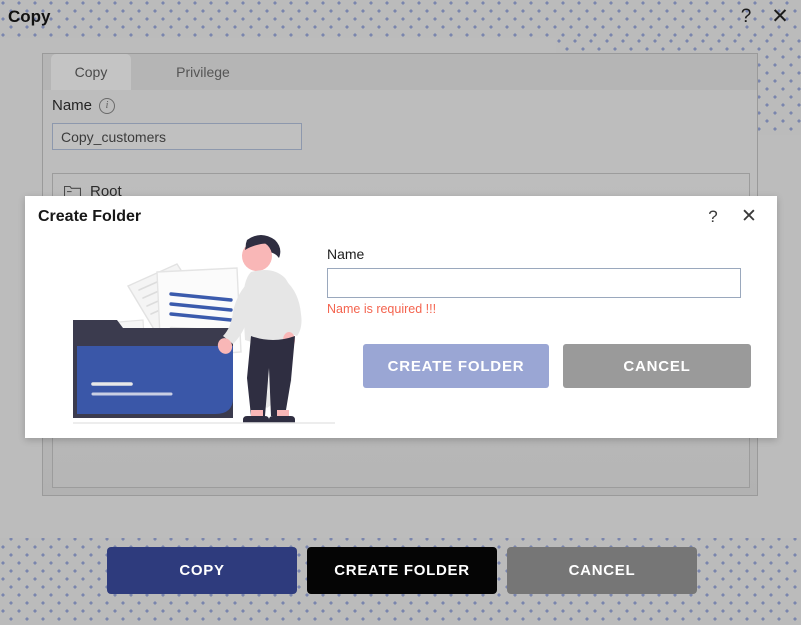  What do you see at coordinates (534, 283) in the screenshot?
I see `folder-name-input` at bounding box center [534, 283].